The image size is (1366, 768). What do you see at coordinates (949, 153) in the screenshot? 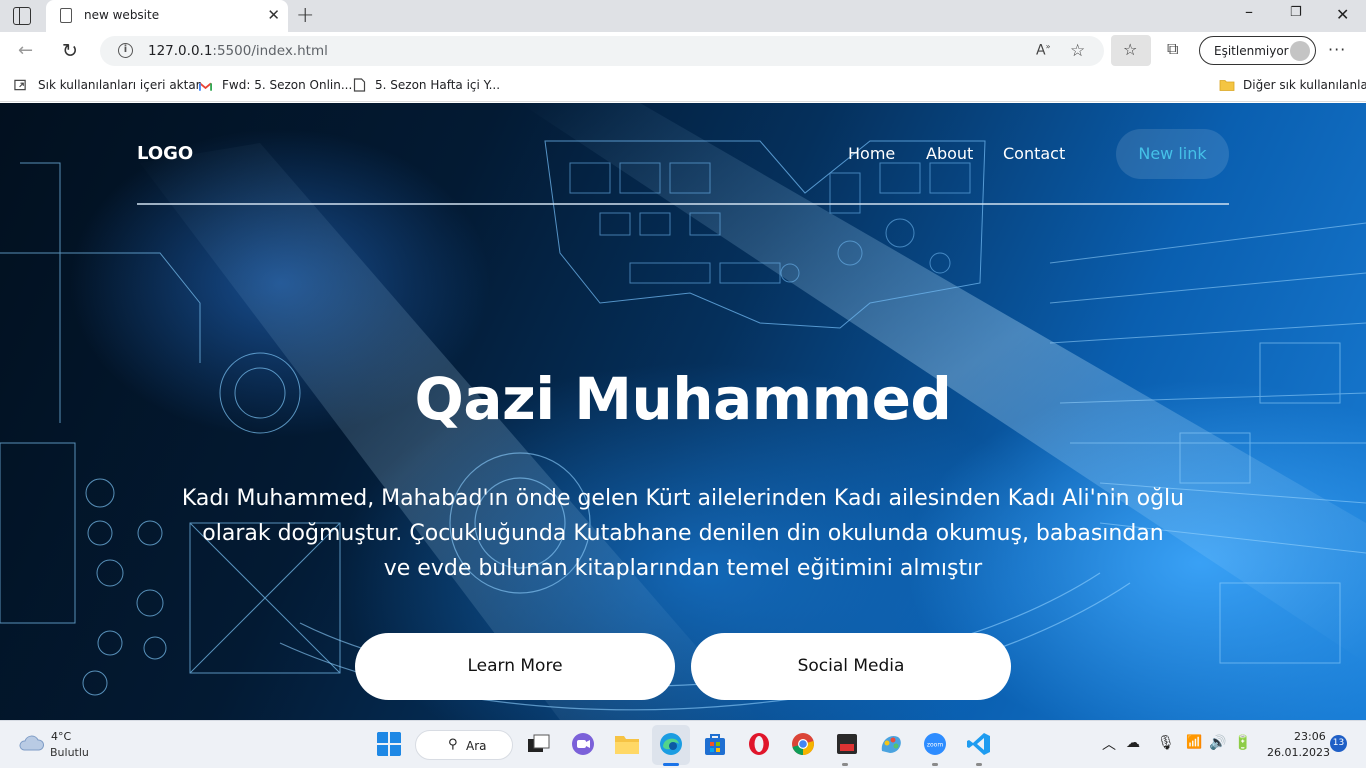
I see `nav-about: About` at bounding box center [949, 153].